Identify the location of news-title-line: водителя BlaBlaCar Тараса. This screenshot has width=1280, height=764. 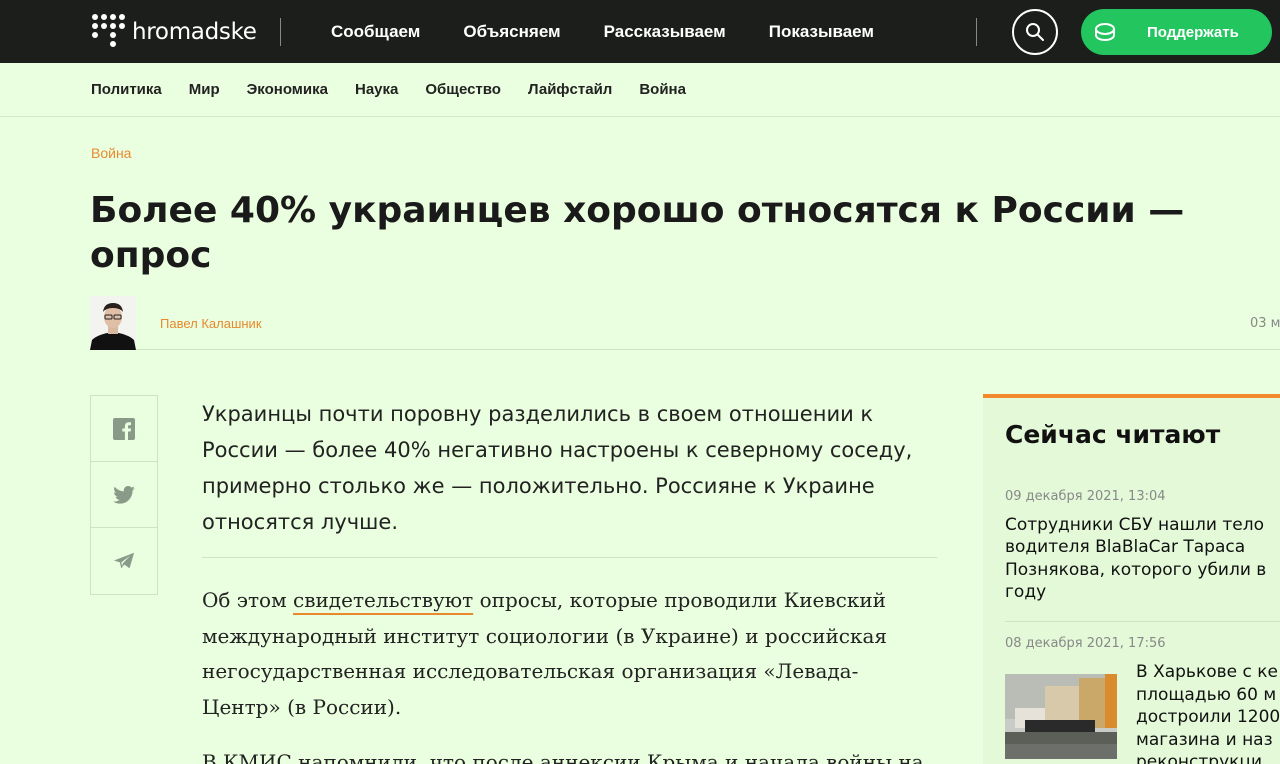
(1125, 547).